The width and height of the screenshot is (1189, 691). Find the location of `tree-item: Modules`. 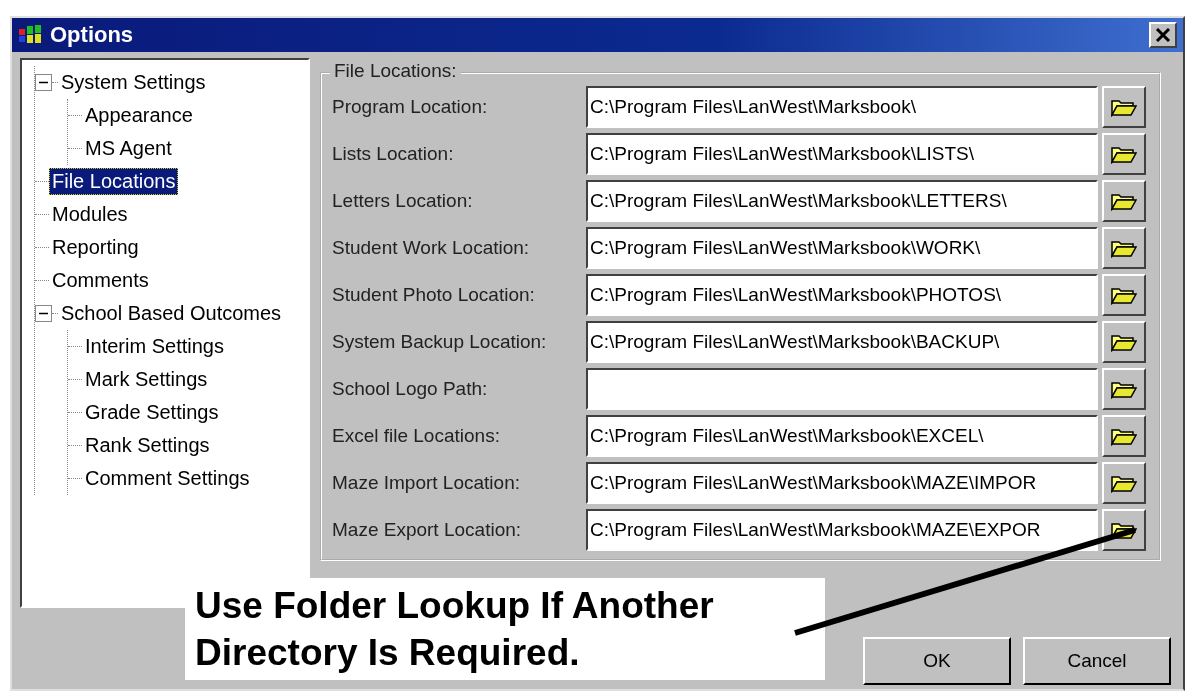

tree-item: Modules is located at coordinates (90, 214).